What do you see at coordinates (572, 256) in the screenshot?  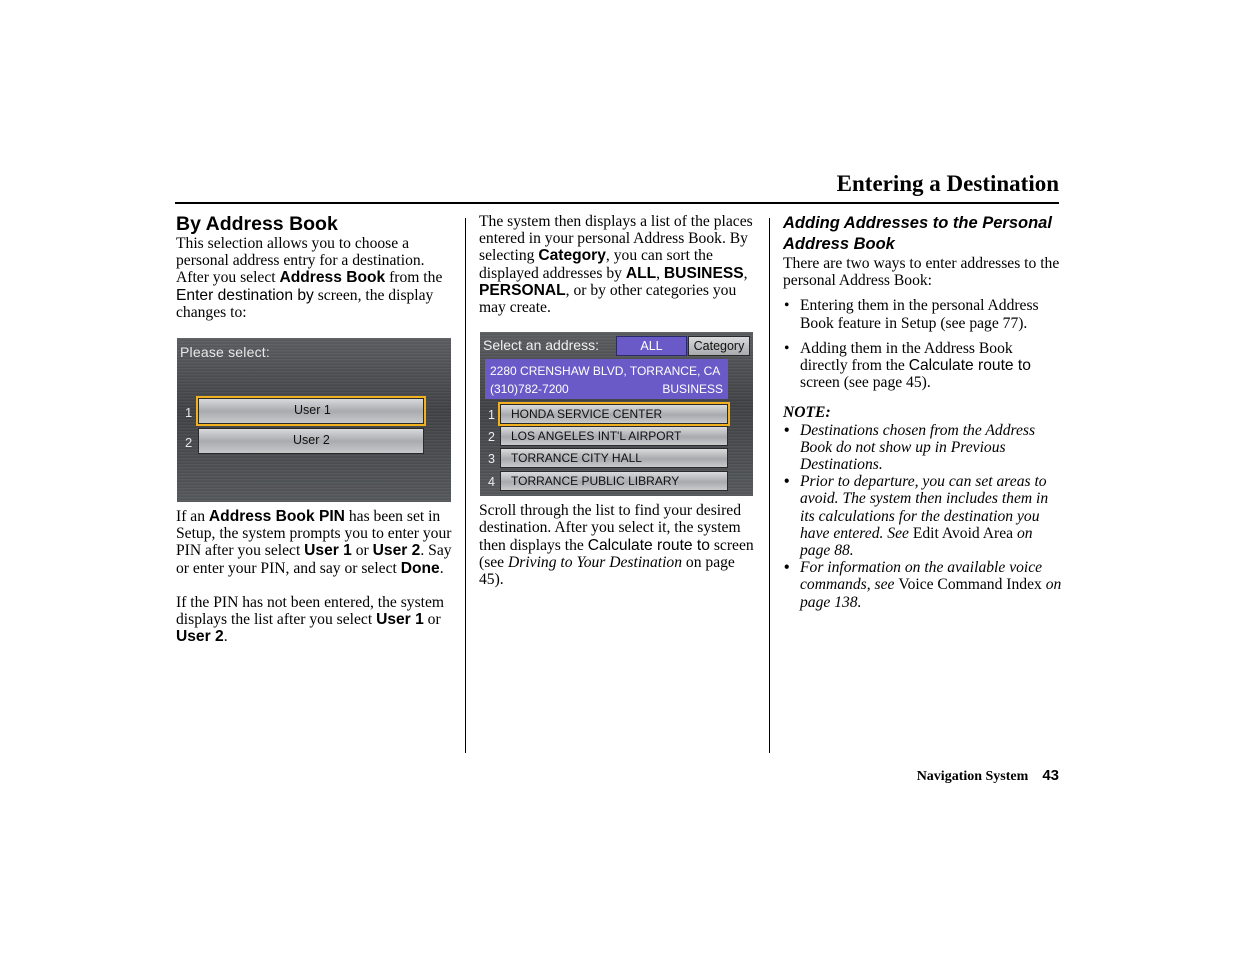 I see `bold-term: Category` at bounding box center [572, 256].